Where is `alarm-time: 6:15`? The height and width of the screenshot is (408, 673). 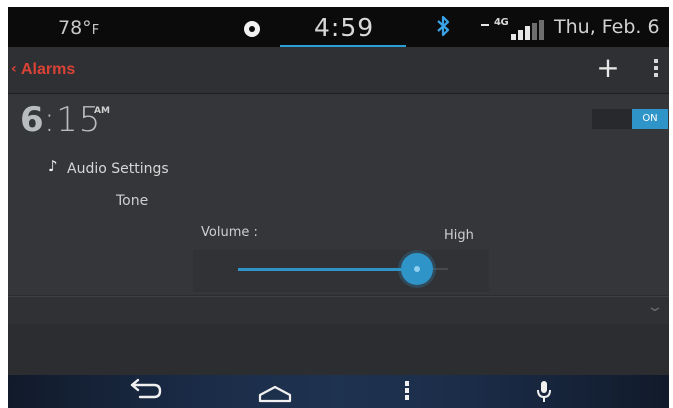
alarm-time: 6:15 is located at coordinates (60, 120).